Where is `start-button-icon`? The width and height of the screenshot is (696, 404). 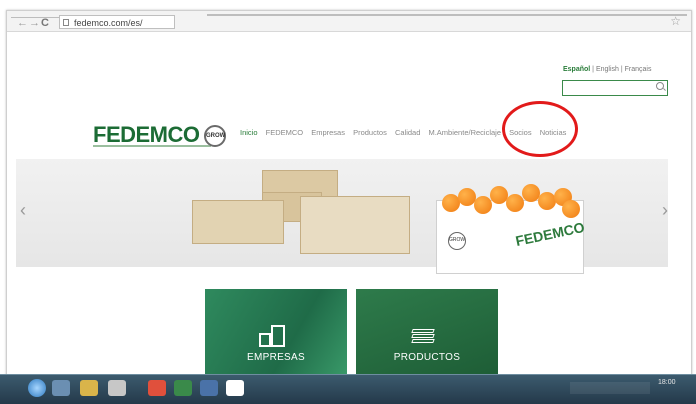 start-button-icon is located at coordinates (37, 388).